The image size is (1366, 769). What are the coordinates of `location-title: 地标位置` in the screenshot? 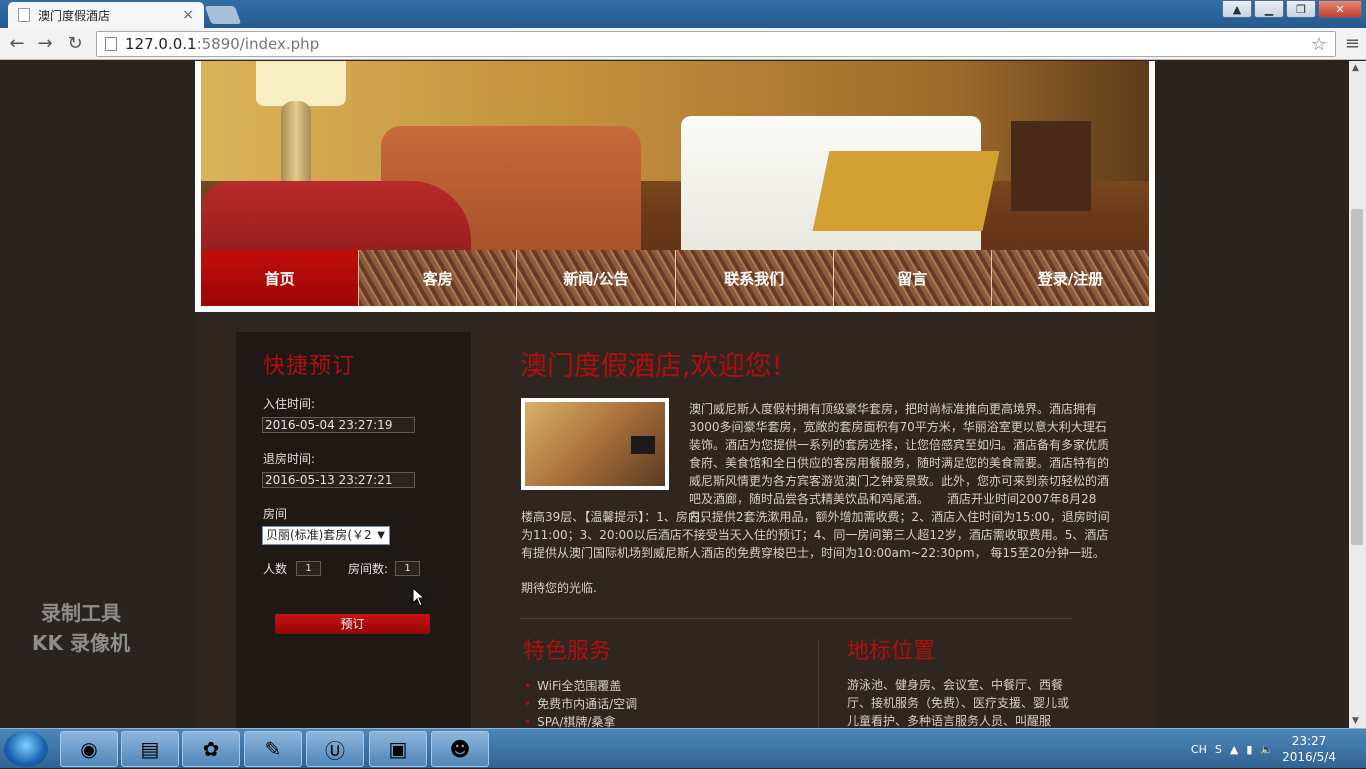 It's located at (891, 651).